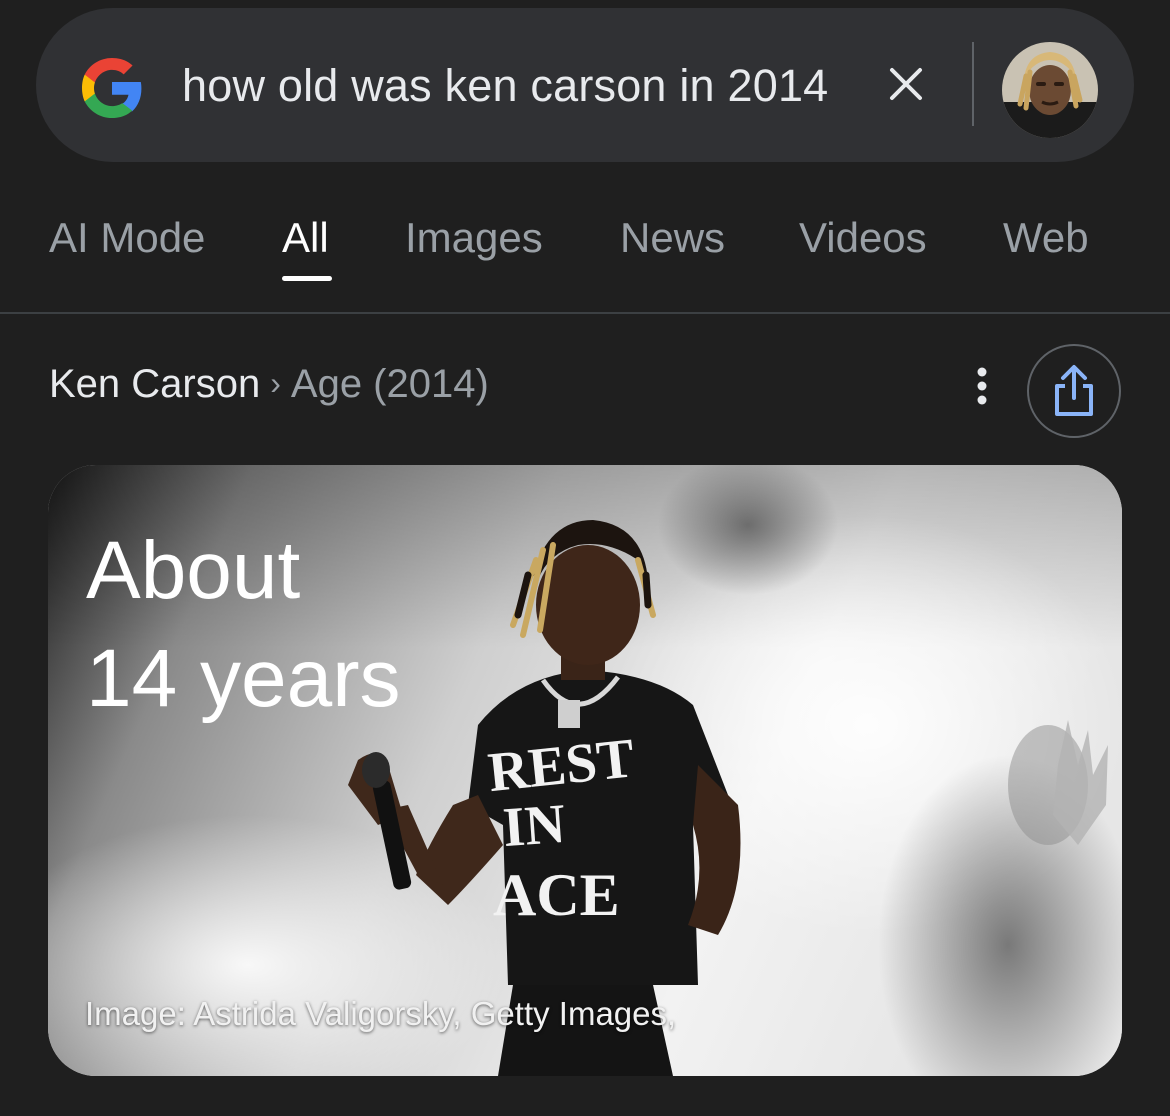 This screenshot has width=1170, height=1116. I want to click on shirt-text-line3: ACE, so click(556, 895).